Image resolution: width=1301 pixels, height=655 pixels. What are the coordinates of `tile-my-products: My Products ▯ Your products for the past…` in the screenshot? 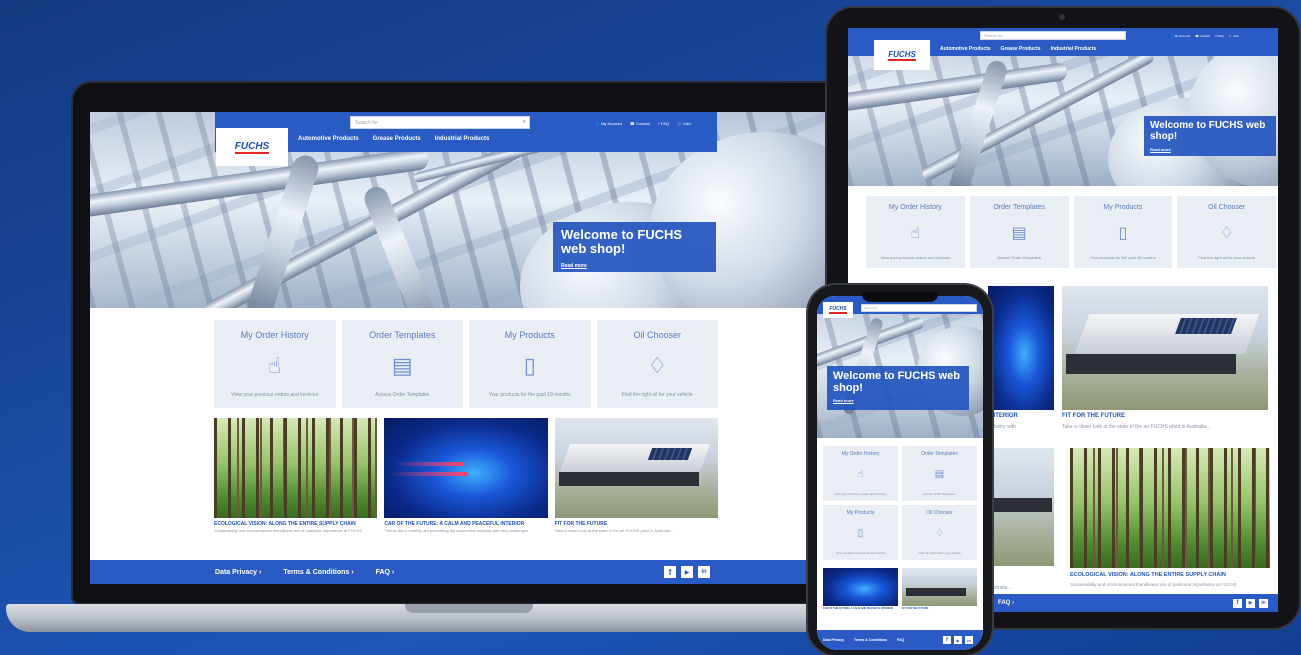 It's located at (530, 364).